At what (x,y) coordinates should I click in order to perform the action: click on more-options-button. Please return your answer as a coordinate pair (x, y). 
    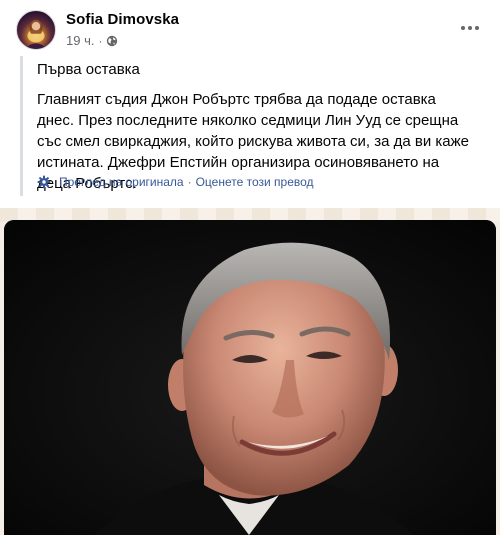
    Looking at the image, I should click on (470, 28).